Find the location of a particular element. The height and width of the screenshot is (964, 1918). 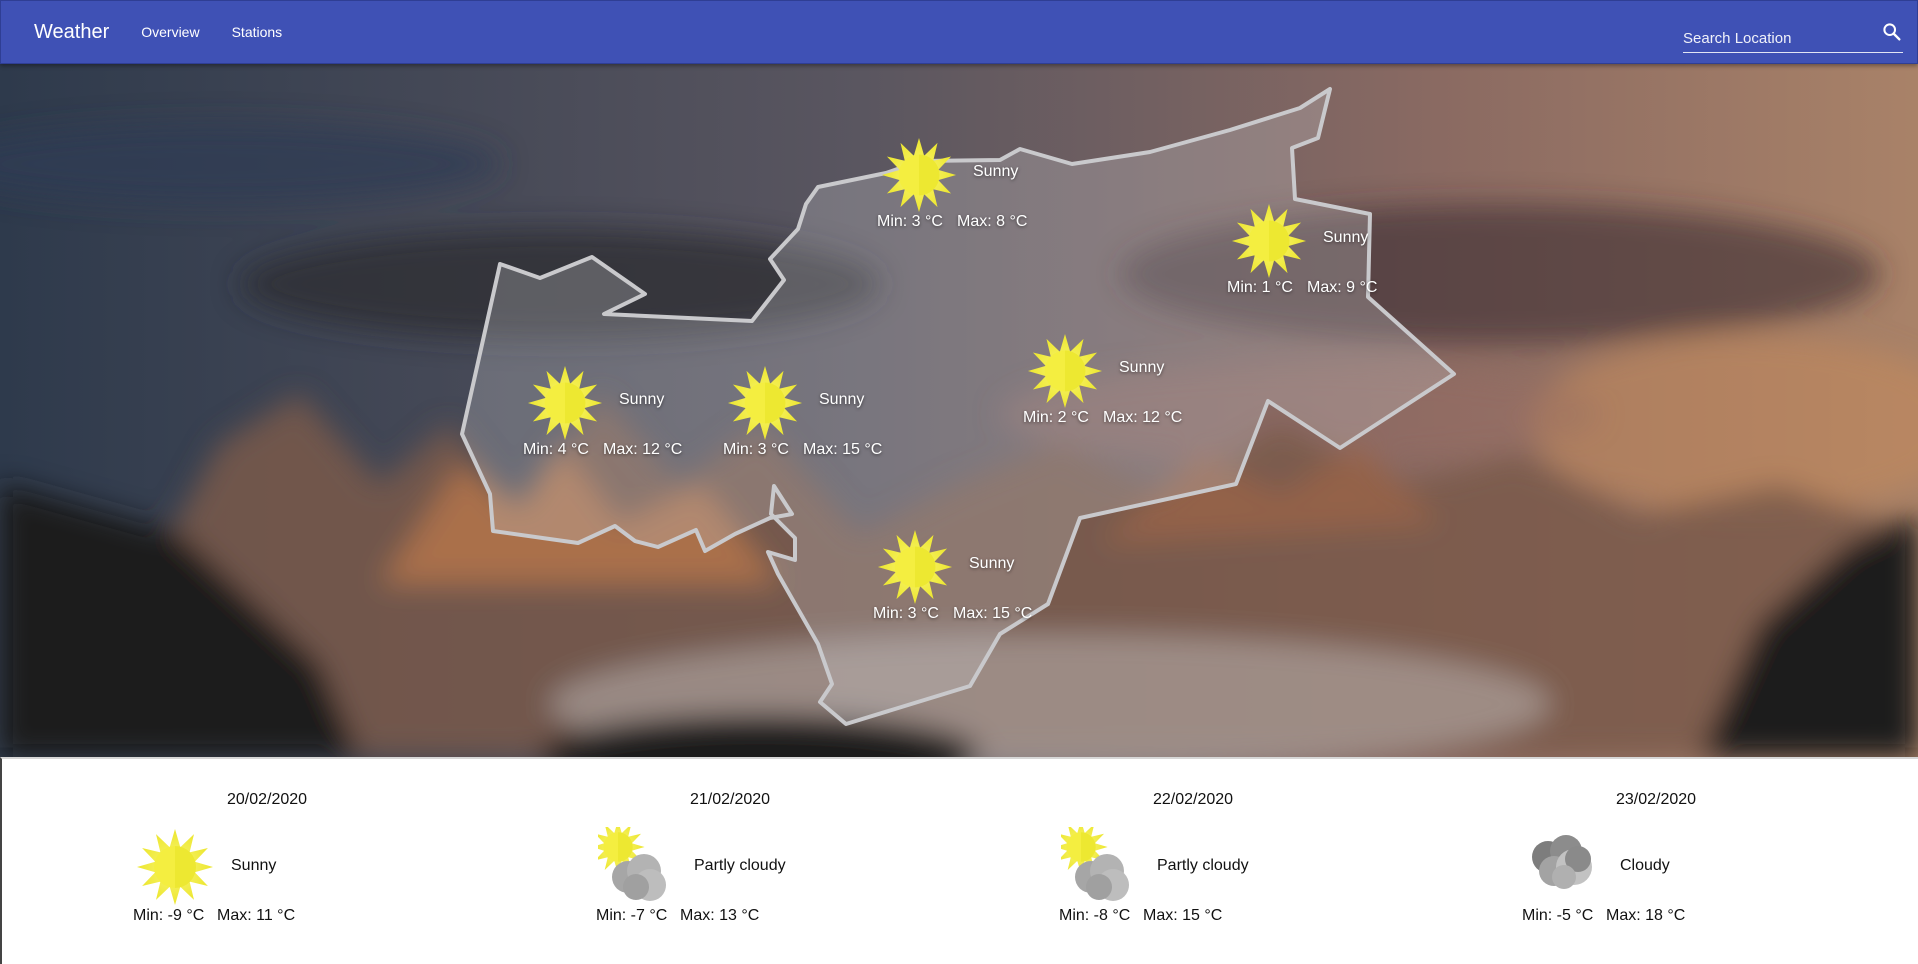

forecast-max-temp: Max: 13 °C is located at coordinates (720, 915).